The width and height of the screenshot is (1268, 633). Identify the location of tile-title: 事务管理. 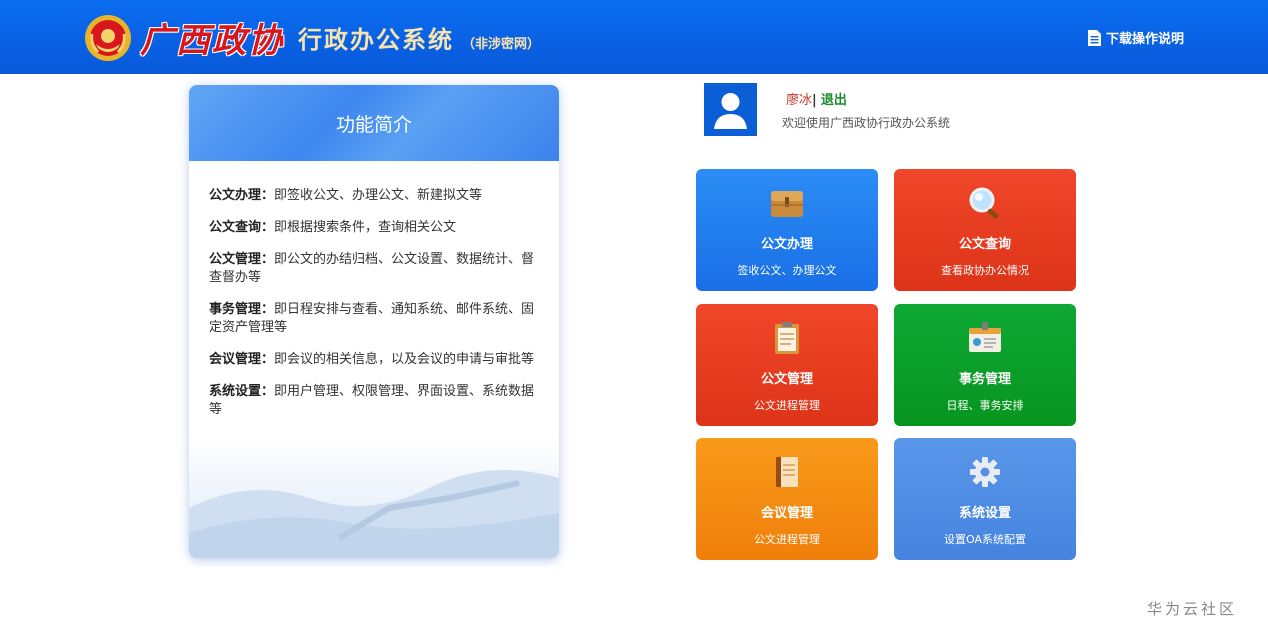
(984, 379).